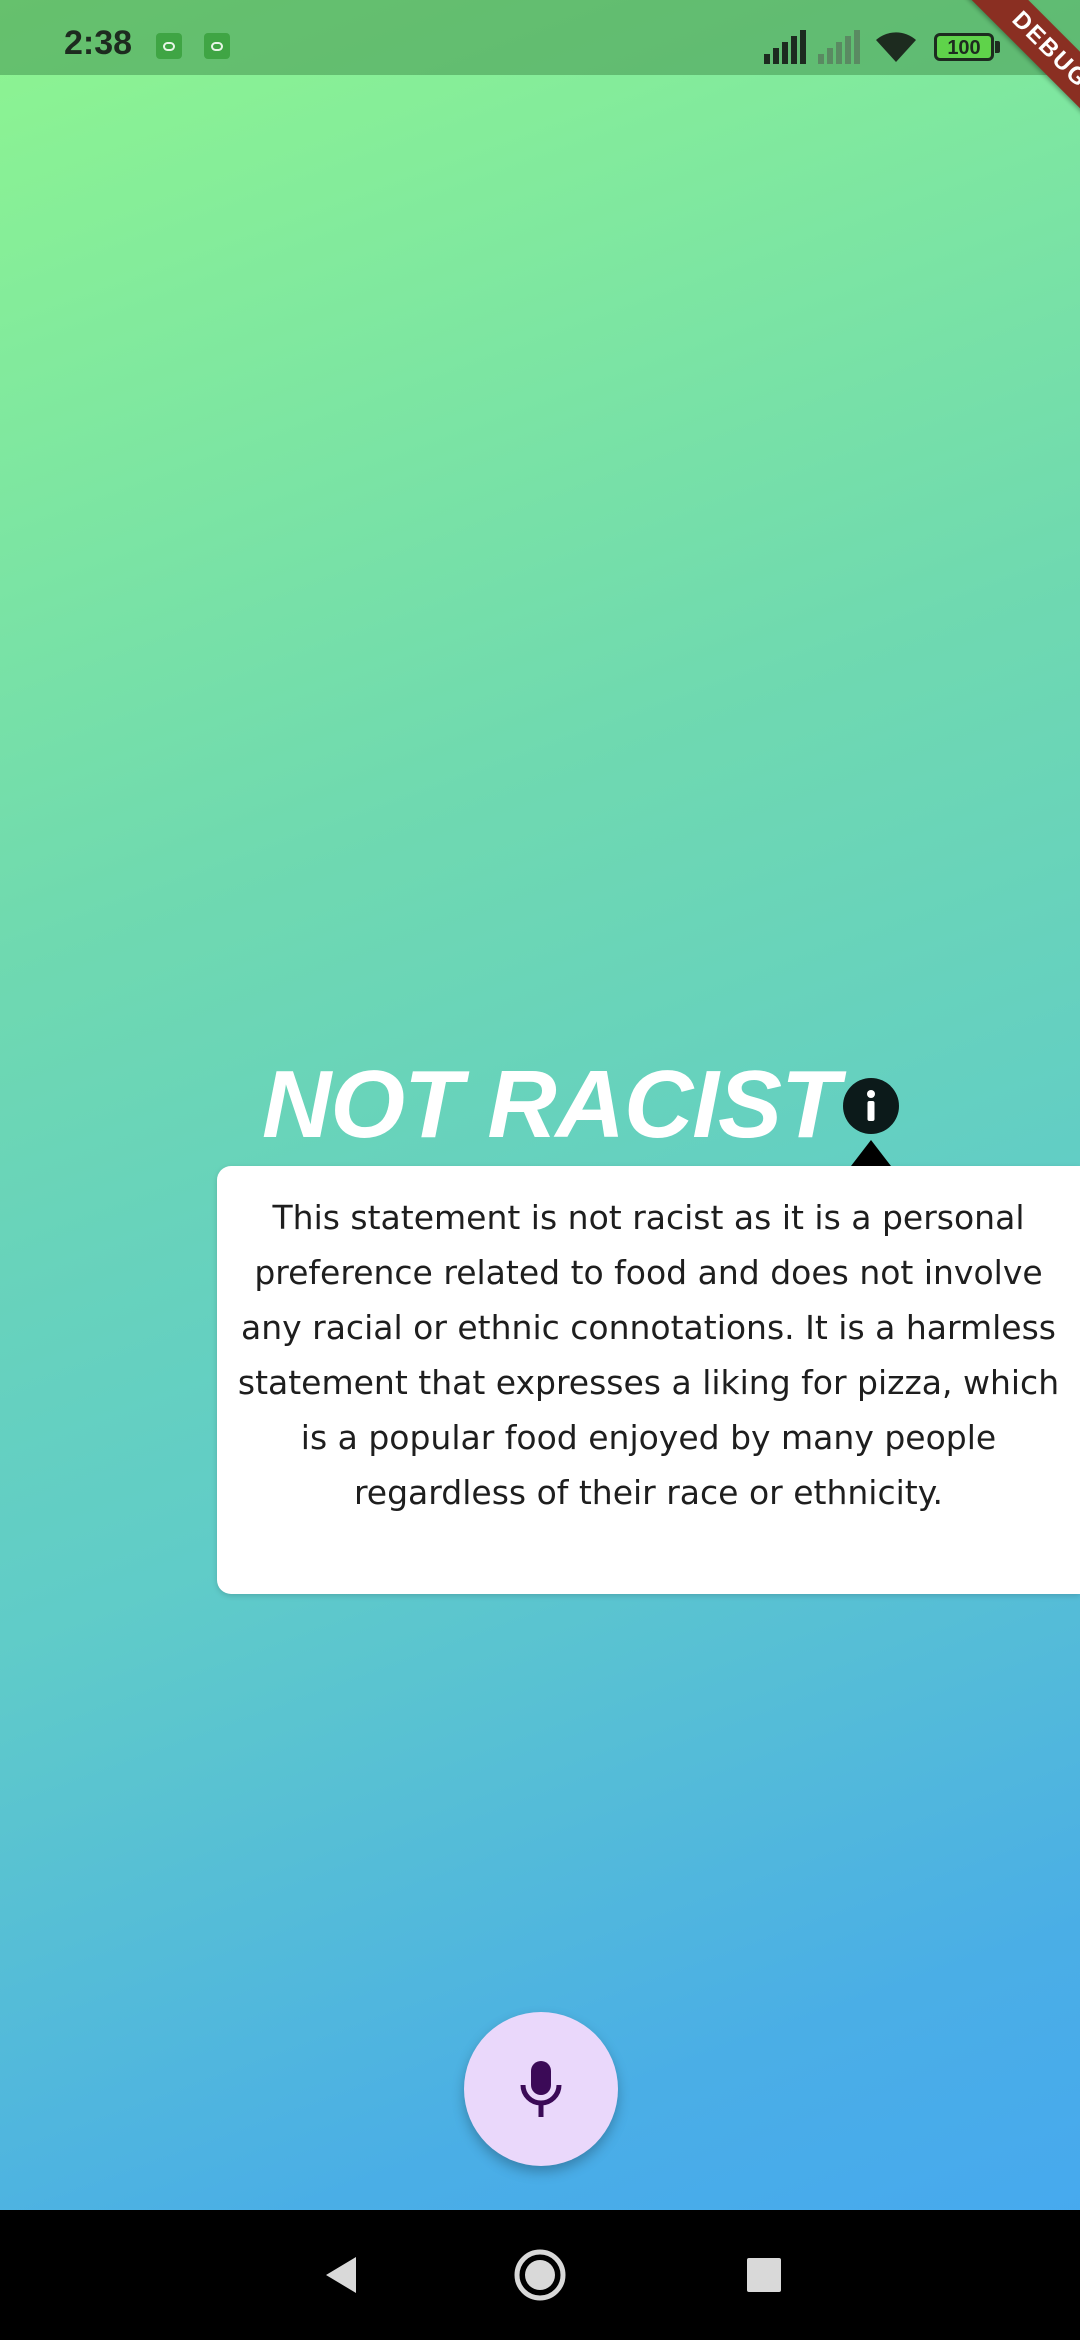  What do you see at coordinates (871, 1153) in the screenshot?
I see `tooltip-arrow` at bounding box center [871, 1153].